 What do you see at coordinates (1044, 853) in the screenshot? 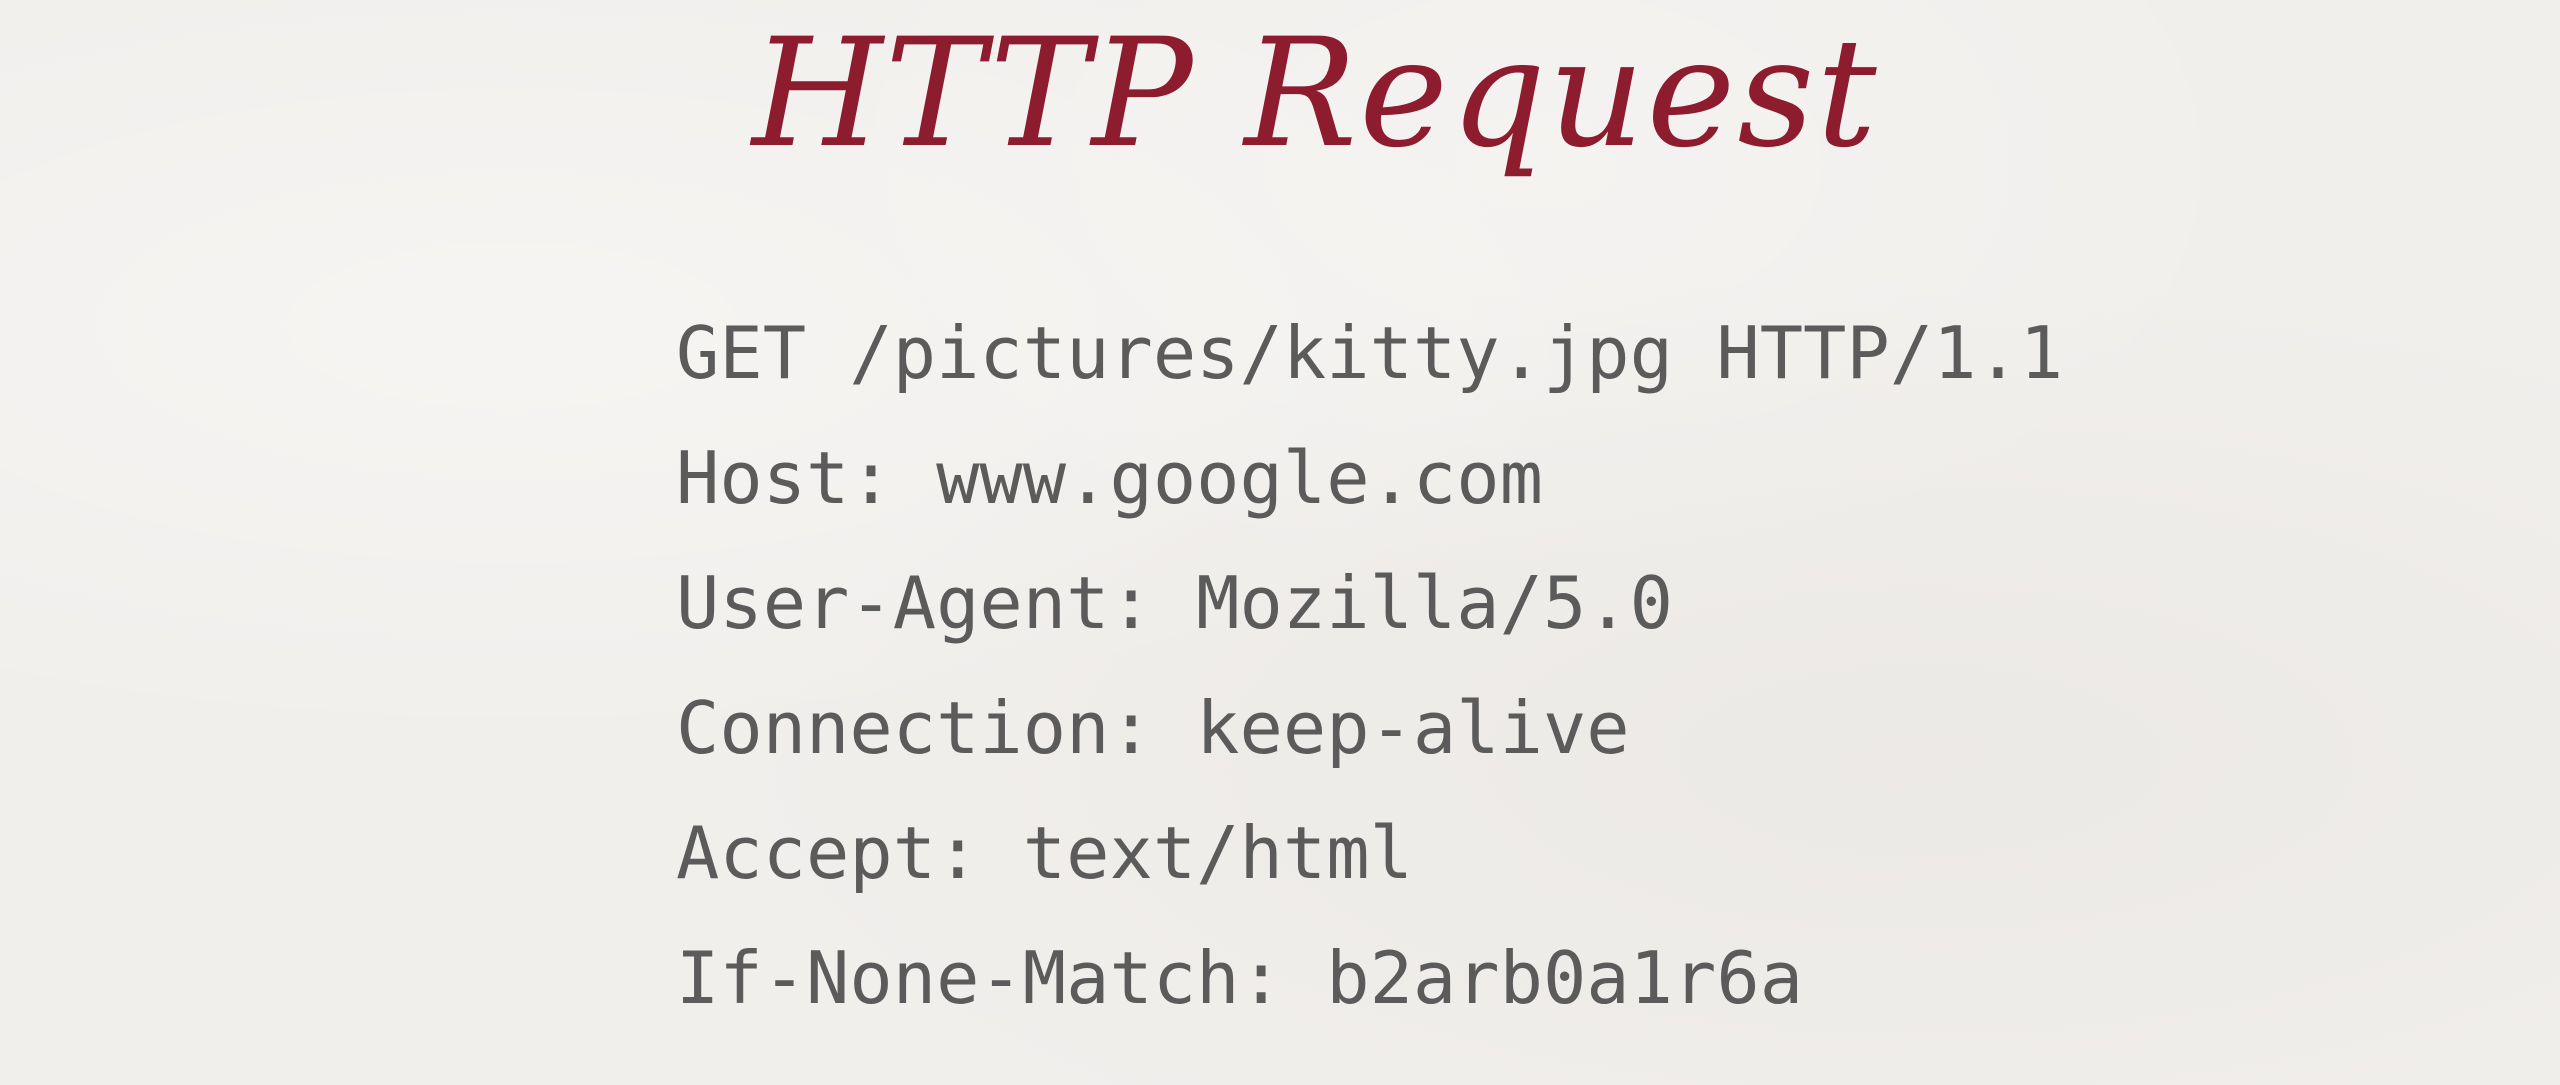
I see `accept-header: Accept: text/html` at bounding box center [1044, 853].